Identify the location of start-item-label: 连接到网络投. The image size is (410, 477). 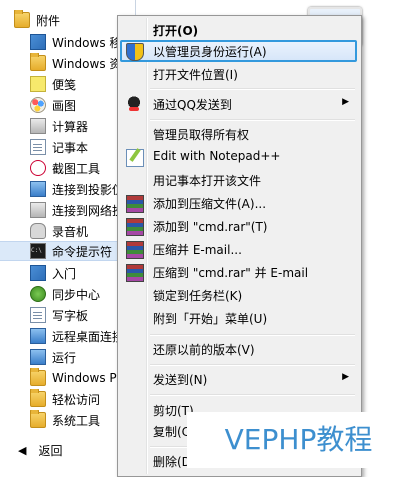
(88, 210).